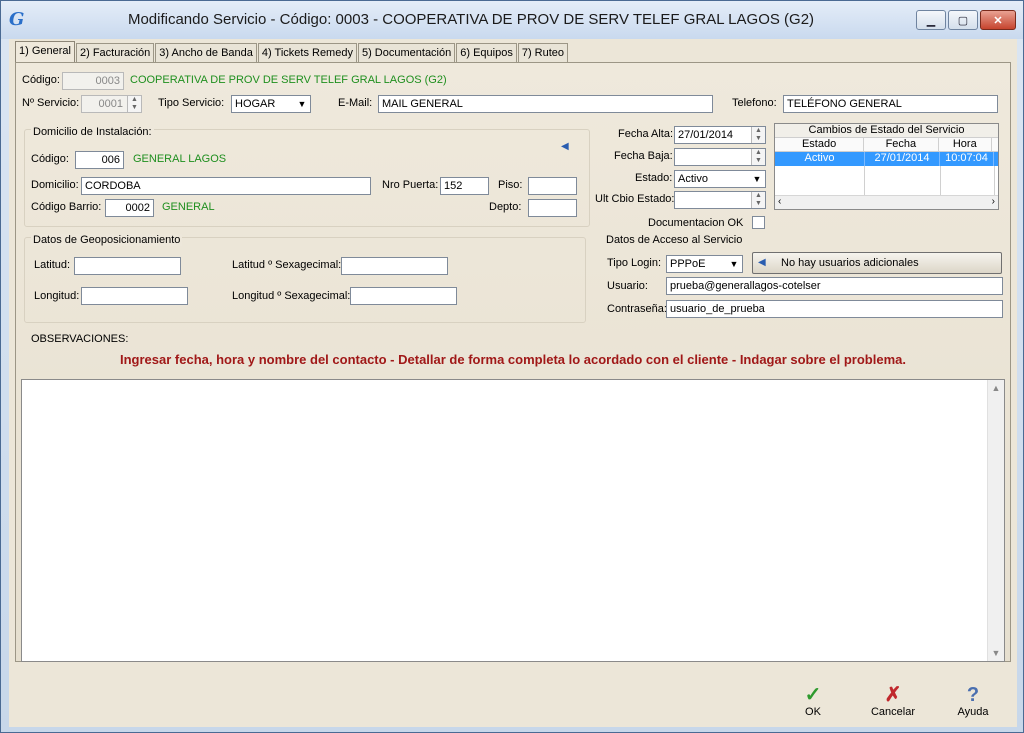 The height and width of the screenshot is (733, 1024). Describe the element at coordinates (55, 185) in the screenshot. I see `domicilio-label: Domicilio:` at that location.